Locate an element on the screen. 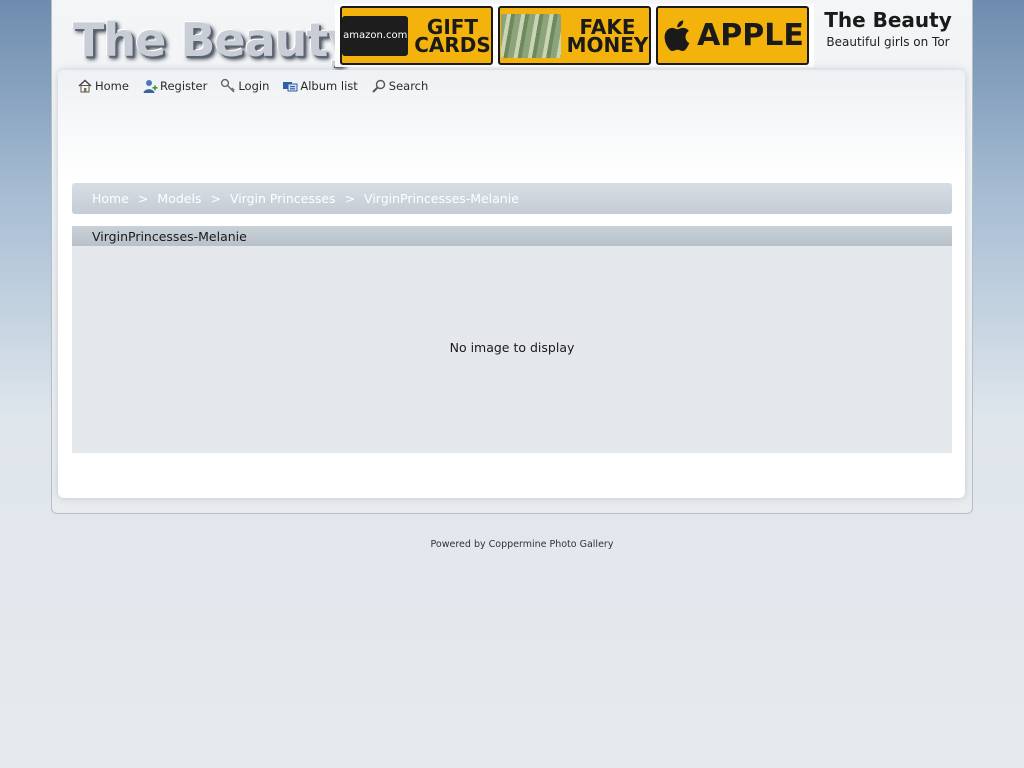 Image resolution: width=1024 pixels, height=768 pixels. ad-fake-money-text: FAKE MONEY is located at coordinates (607, 37).